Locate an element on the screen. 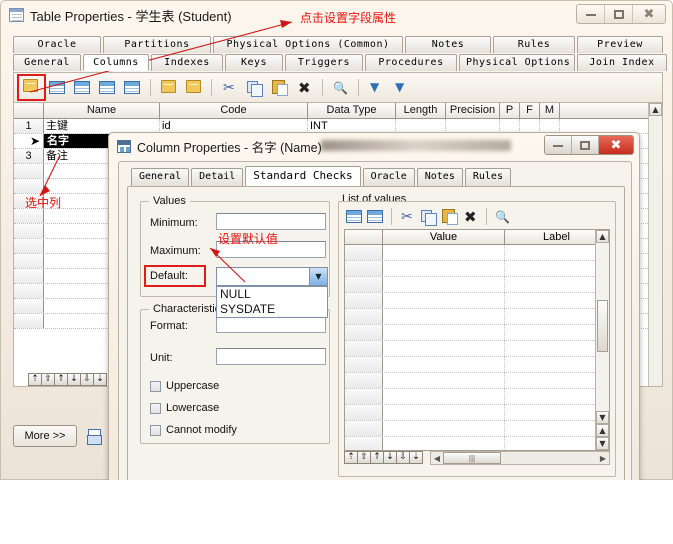 This screenshot has width=673, height=544. filter-icon: ▼ is located at coordinates (376, 88).